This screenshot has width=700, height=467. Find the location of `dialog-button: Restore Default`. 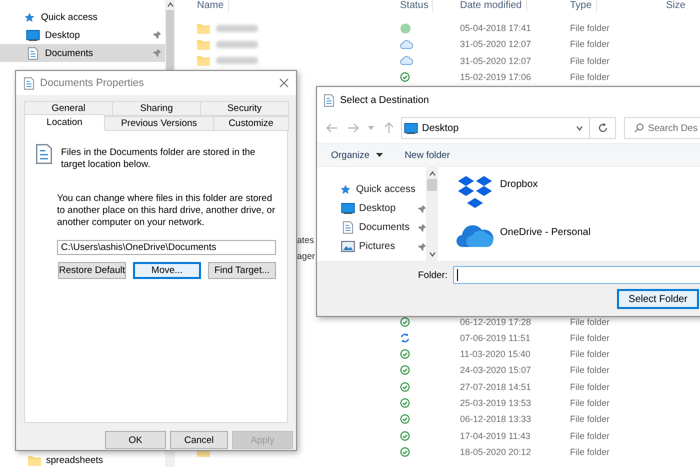

dialog-button: Restore Default is located at coordinates (92, 270).